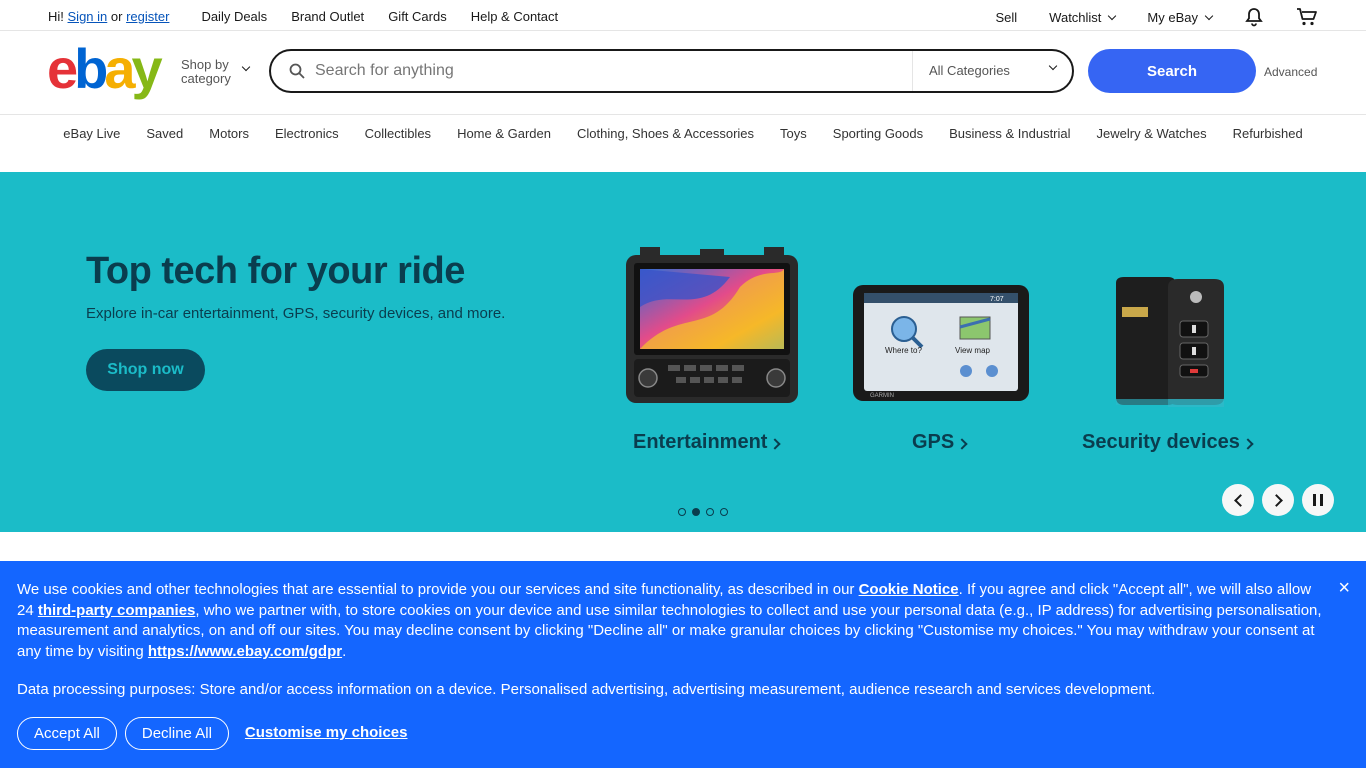  Describe the element at coordinates (793, 140) in the screenshot. I see `catnav-toys: Toys` at that location.